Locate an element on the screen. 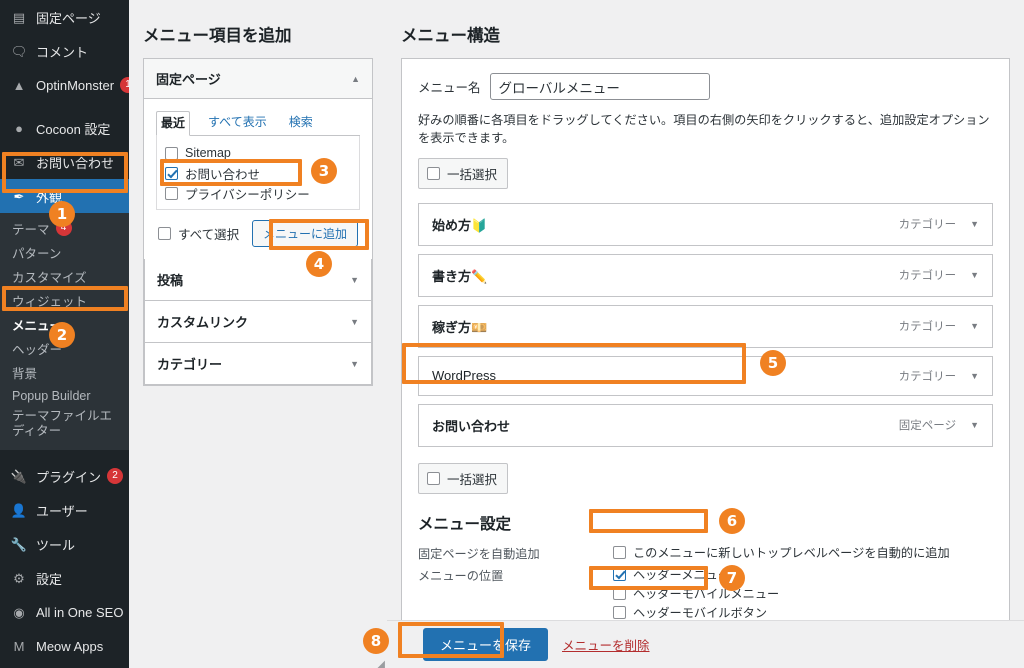 The image size is (1024, 668). sidebar-item-meow-apps: M Meow Apps is located at coordinates (64, 646).